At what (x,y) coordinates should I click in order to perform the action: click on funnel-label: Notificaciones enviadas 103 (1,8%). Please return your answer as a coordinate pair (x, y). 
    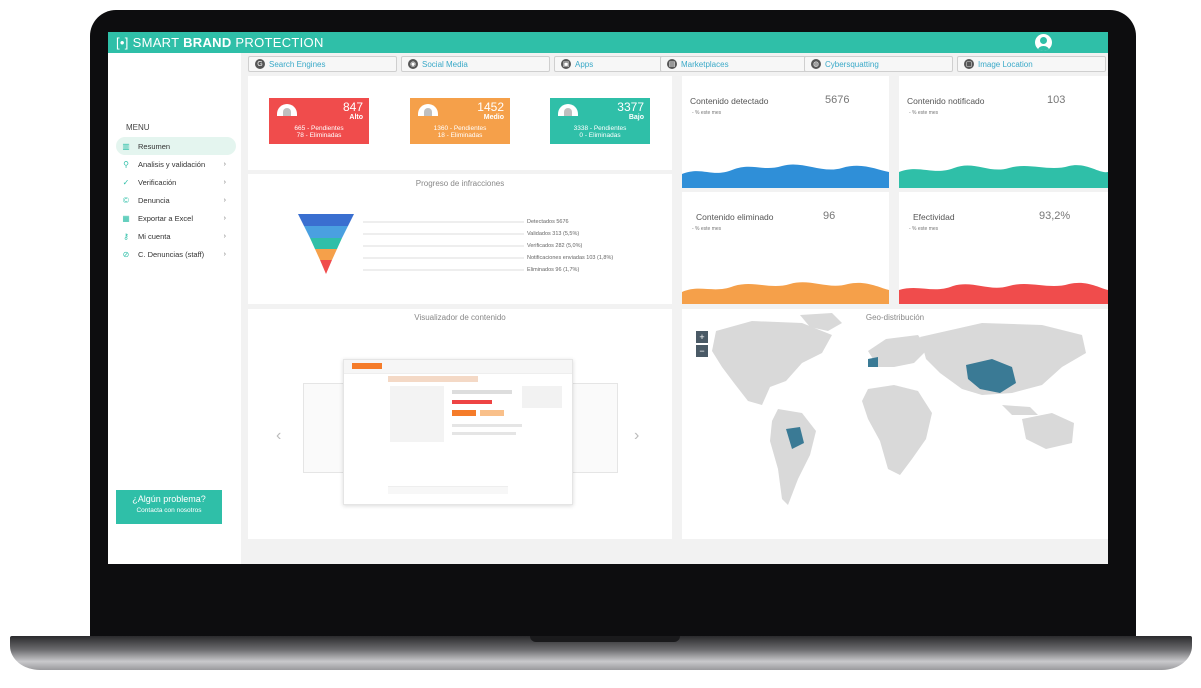
    Looking at the image, I should click on (570, 258).